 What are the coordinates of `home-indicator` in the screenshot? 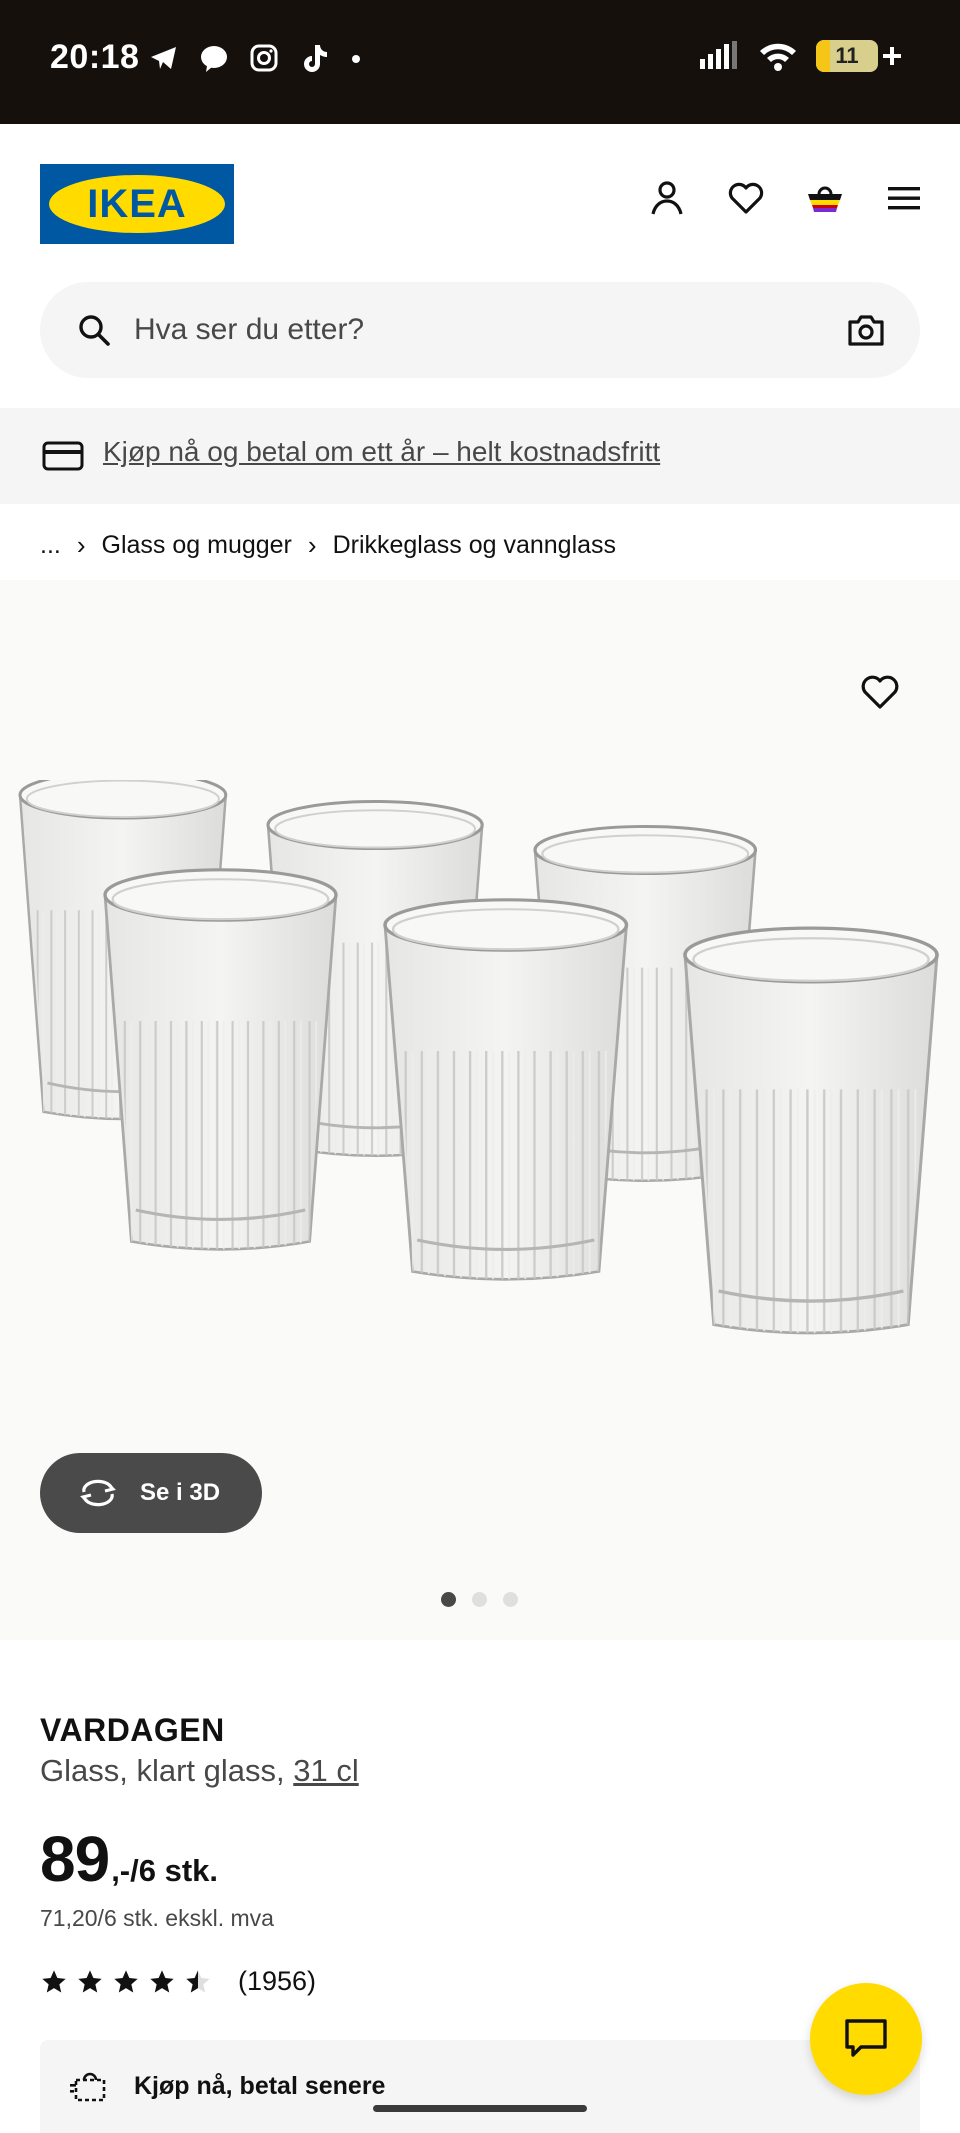 It's located at (480, 2108).